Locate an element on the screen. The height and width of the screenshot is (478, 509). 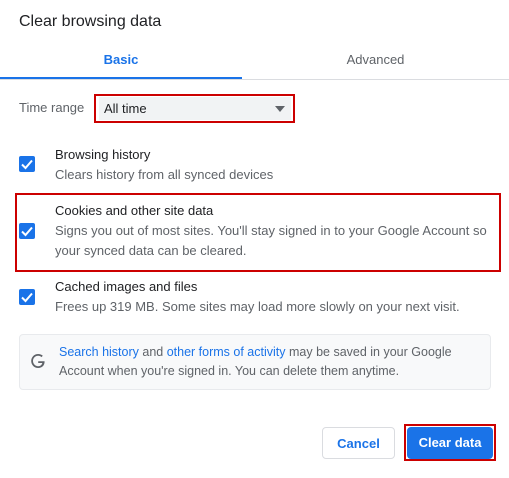
cached-images-title: Cached images and files is located at coordinates (126, 286).